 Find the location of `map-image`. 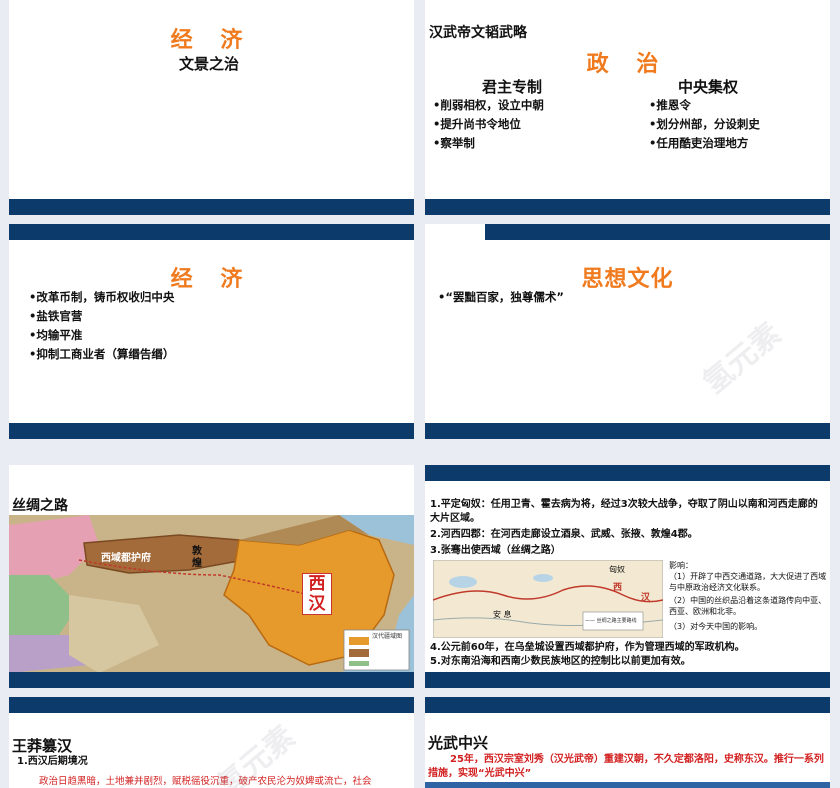

map-image is located at coordinates (211, 594).